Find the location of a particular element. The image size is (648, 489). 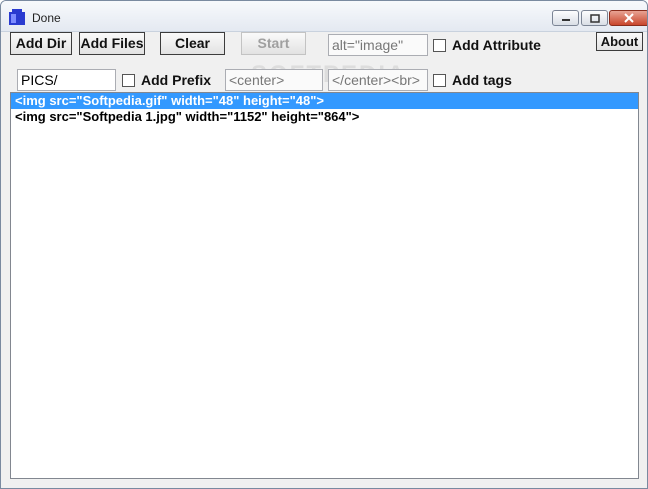

minimize-button is located at coordinates (565, 18).